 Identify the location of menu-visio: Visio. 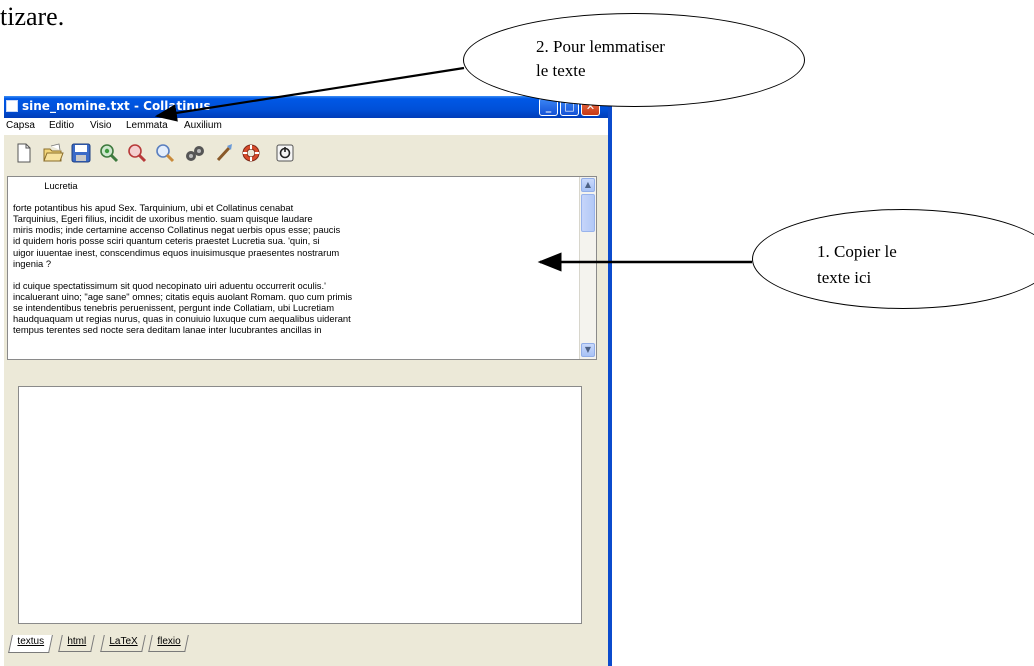
(101, 125).